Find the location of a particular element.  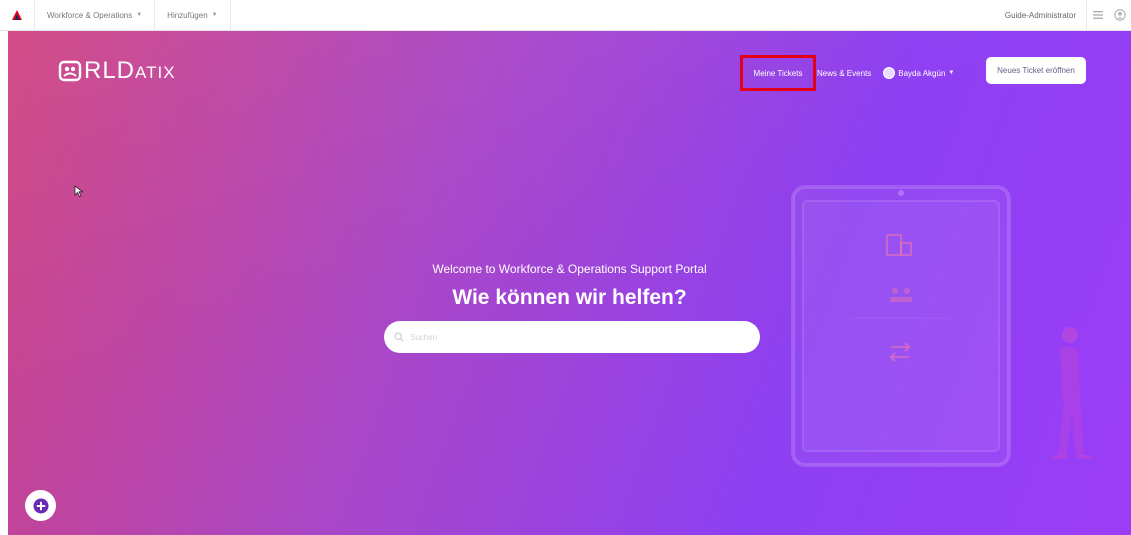

triangle-logo-icon is located at coordinates (17, 15).